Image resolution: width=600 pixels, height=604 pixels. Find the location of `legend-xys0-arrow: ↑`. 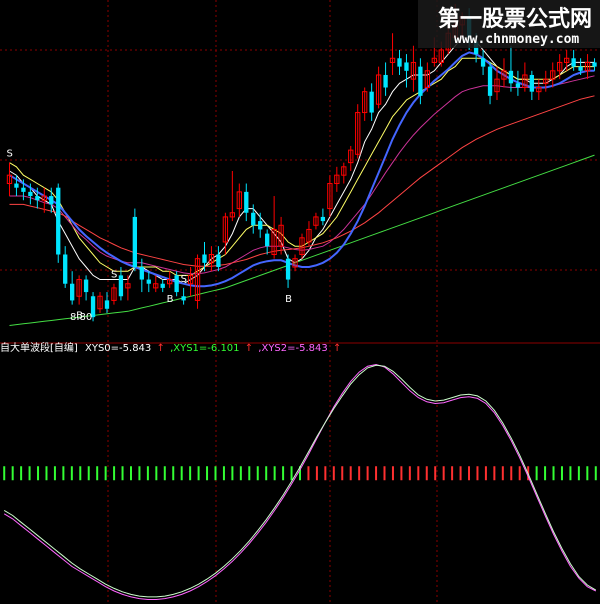

legend-xys0-arrow: ↑ is located at coordinates (160, 348).